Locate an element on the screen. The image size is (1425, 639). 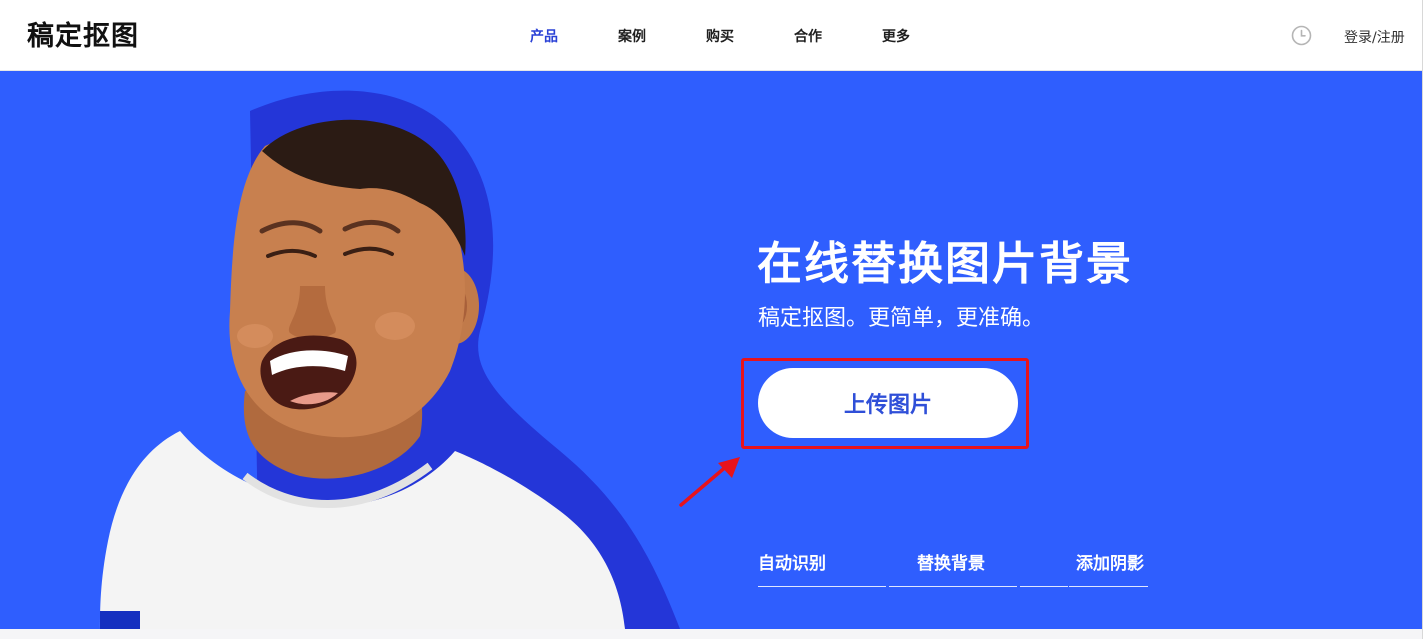
nav-item-purchase: 购买 is located at coordinates (720, 35).